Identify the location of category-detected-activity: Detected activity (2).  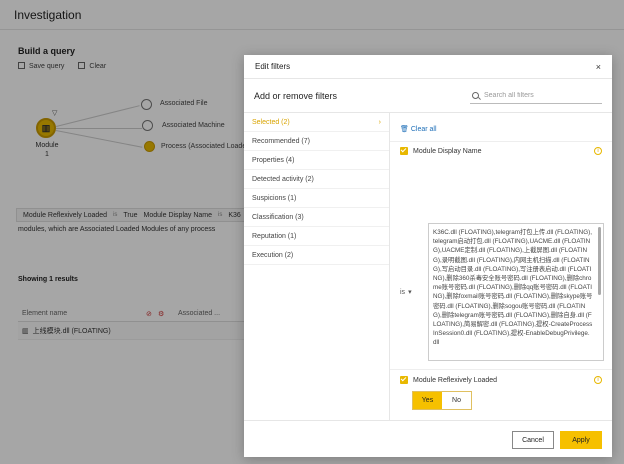
(316, 179).